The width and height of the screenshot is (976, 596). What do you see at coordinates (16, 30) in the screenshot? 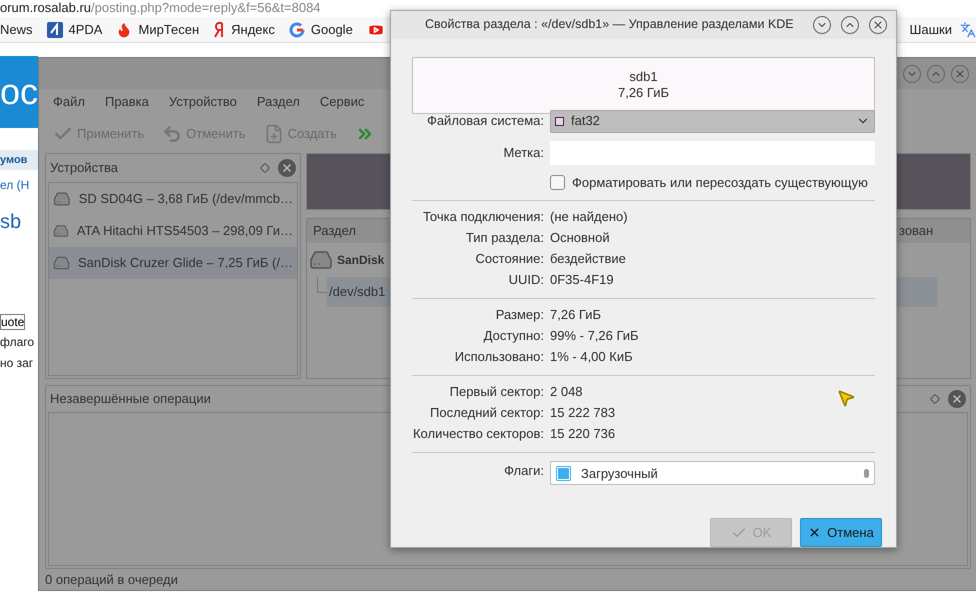
I see `bookmark: News` at bounding box center [16, 30].